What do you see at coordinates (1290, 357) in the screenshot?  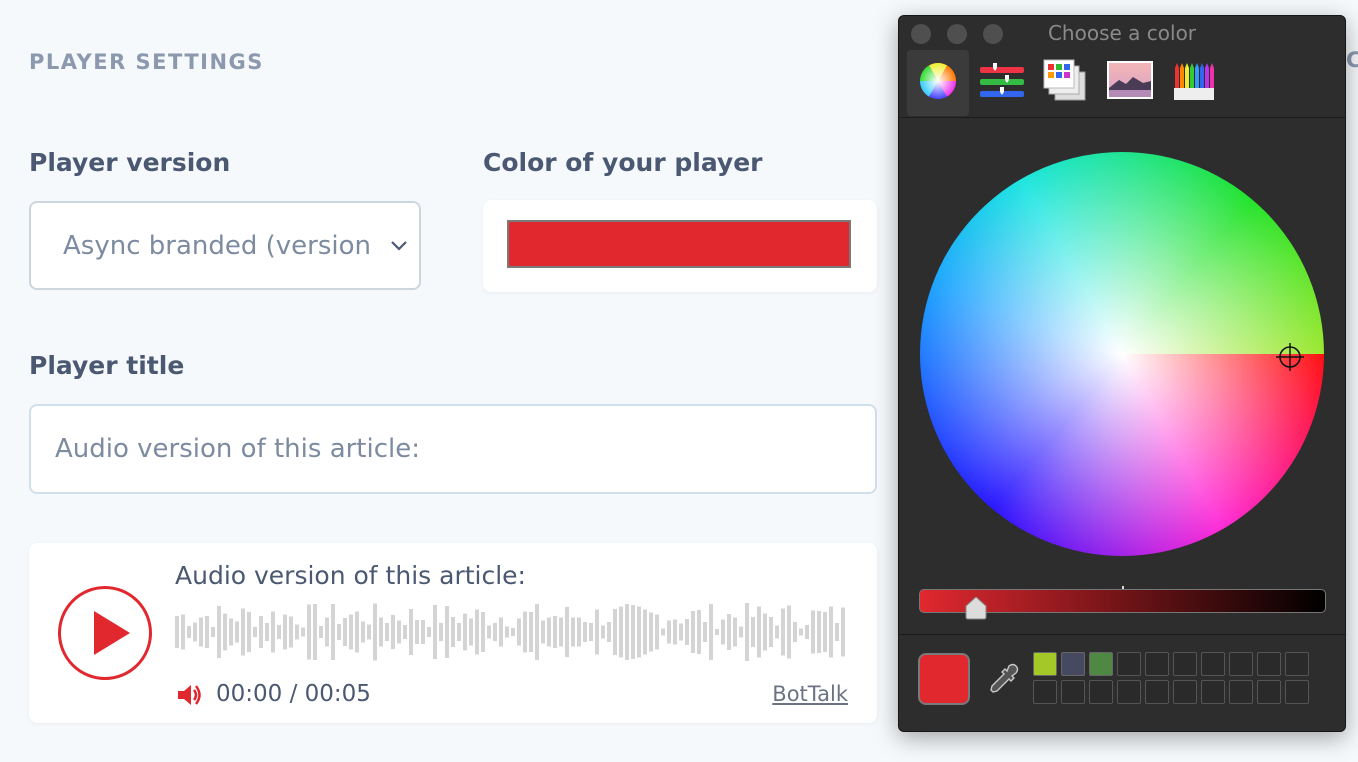 I see `crosshair-icon` at bounding box center [1290, 357].